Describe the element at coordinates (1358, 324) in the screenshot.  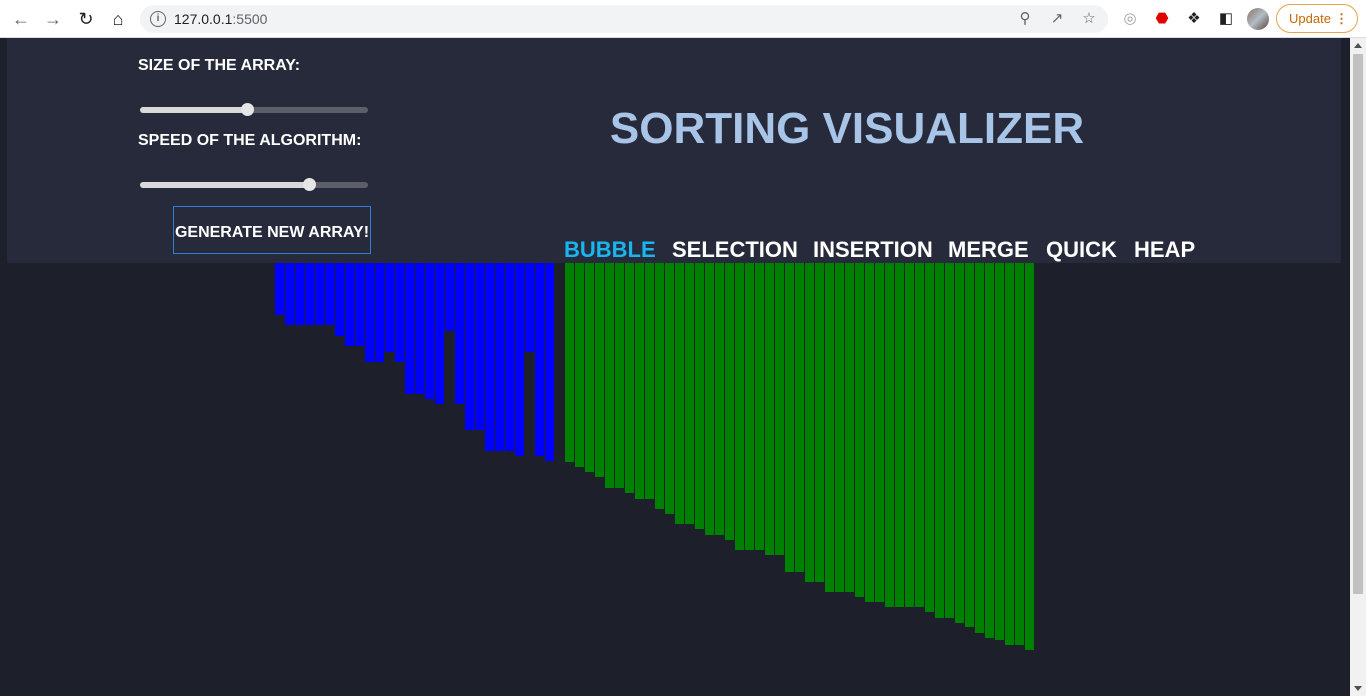
I see `scrollbar-thumb` at that location.